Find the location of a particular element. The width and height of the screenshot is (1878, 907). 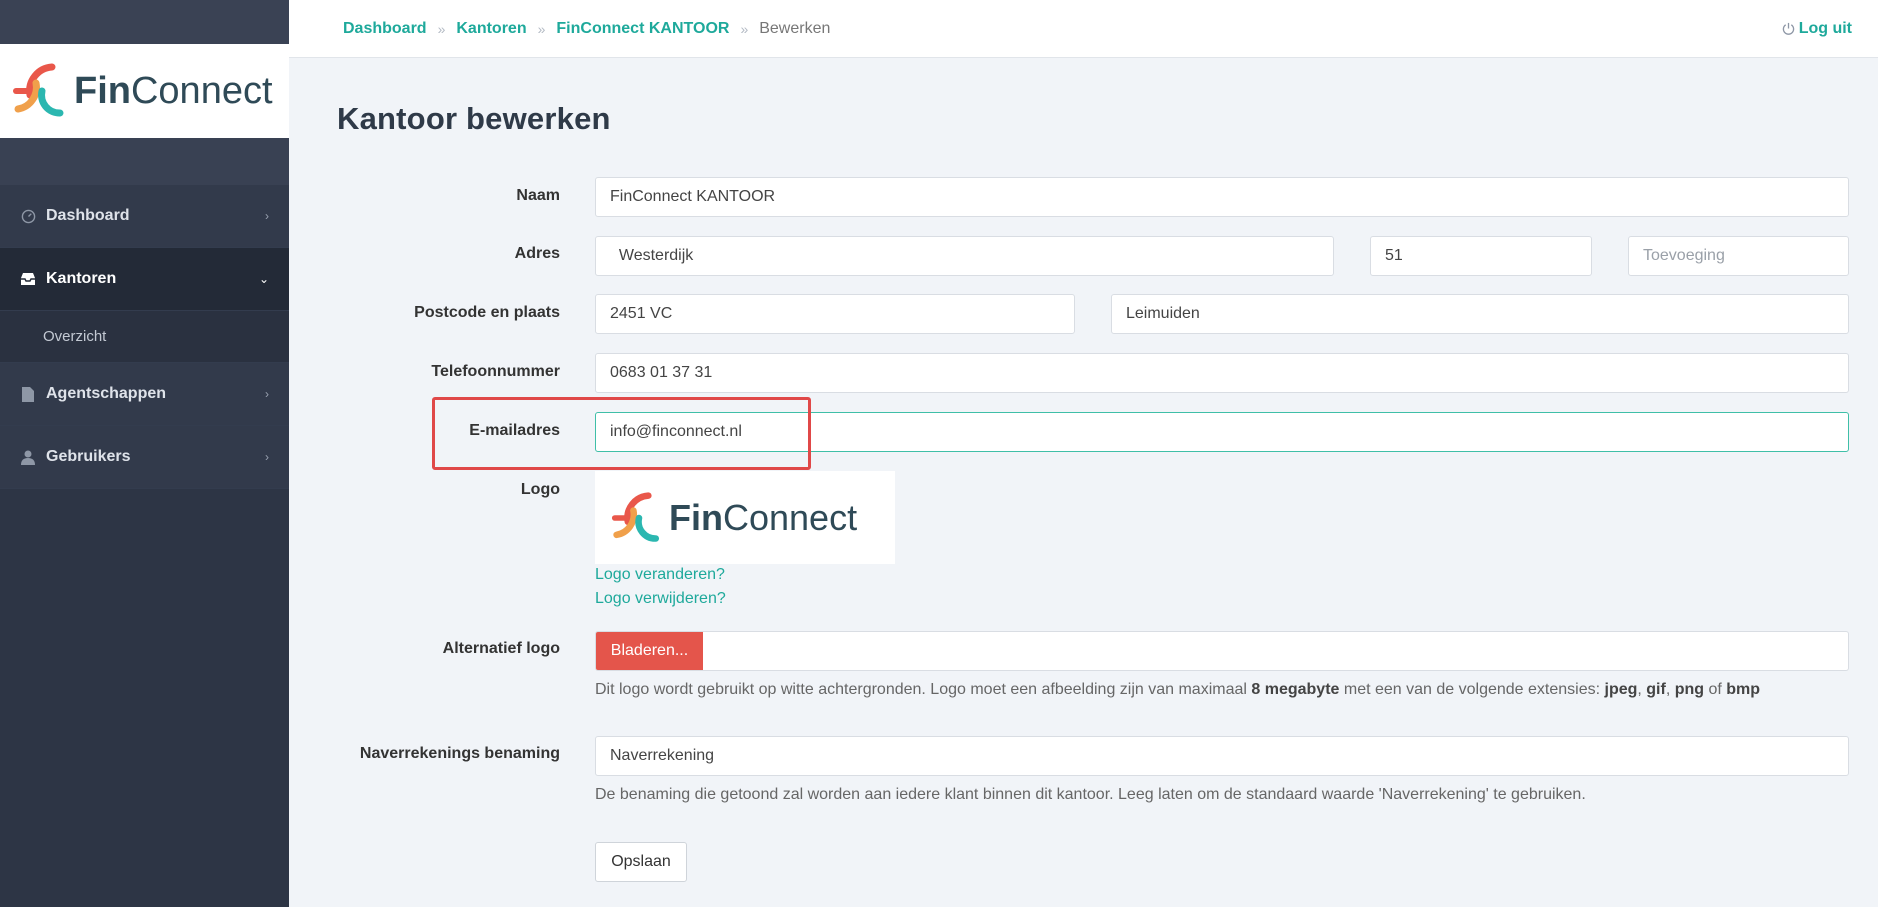

inbox-icon is located at coordinates (28, 279).